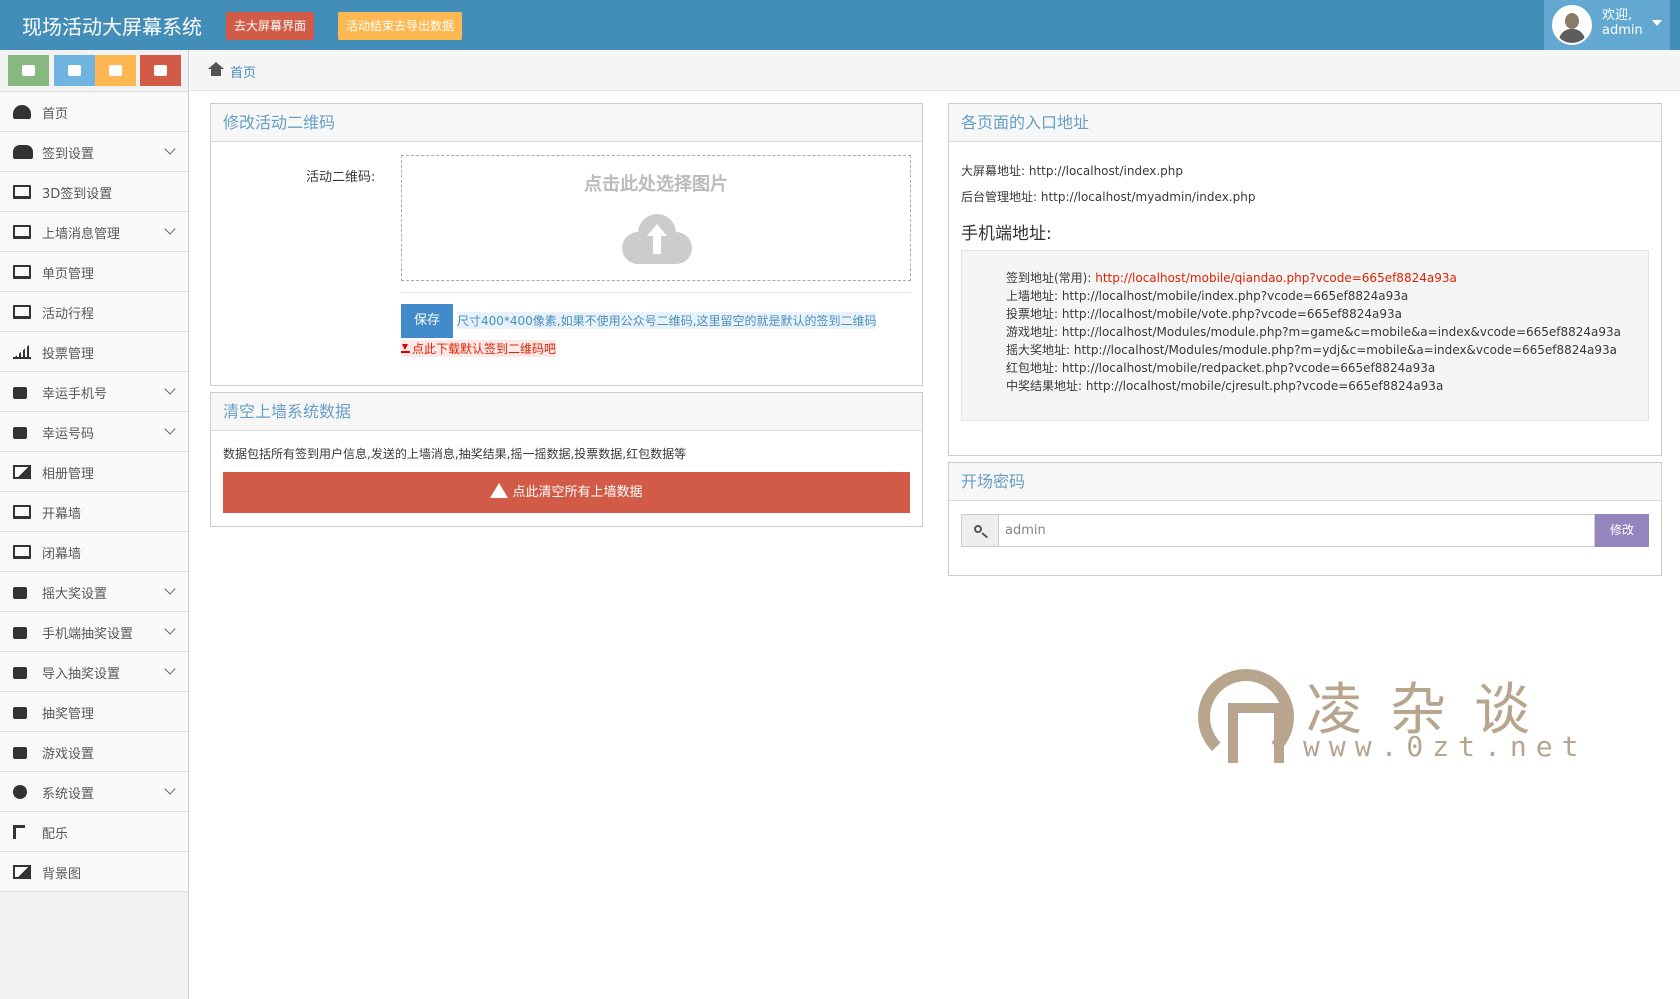  I want to click on download-icon, so click(405, 348).